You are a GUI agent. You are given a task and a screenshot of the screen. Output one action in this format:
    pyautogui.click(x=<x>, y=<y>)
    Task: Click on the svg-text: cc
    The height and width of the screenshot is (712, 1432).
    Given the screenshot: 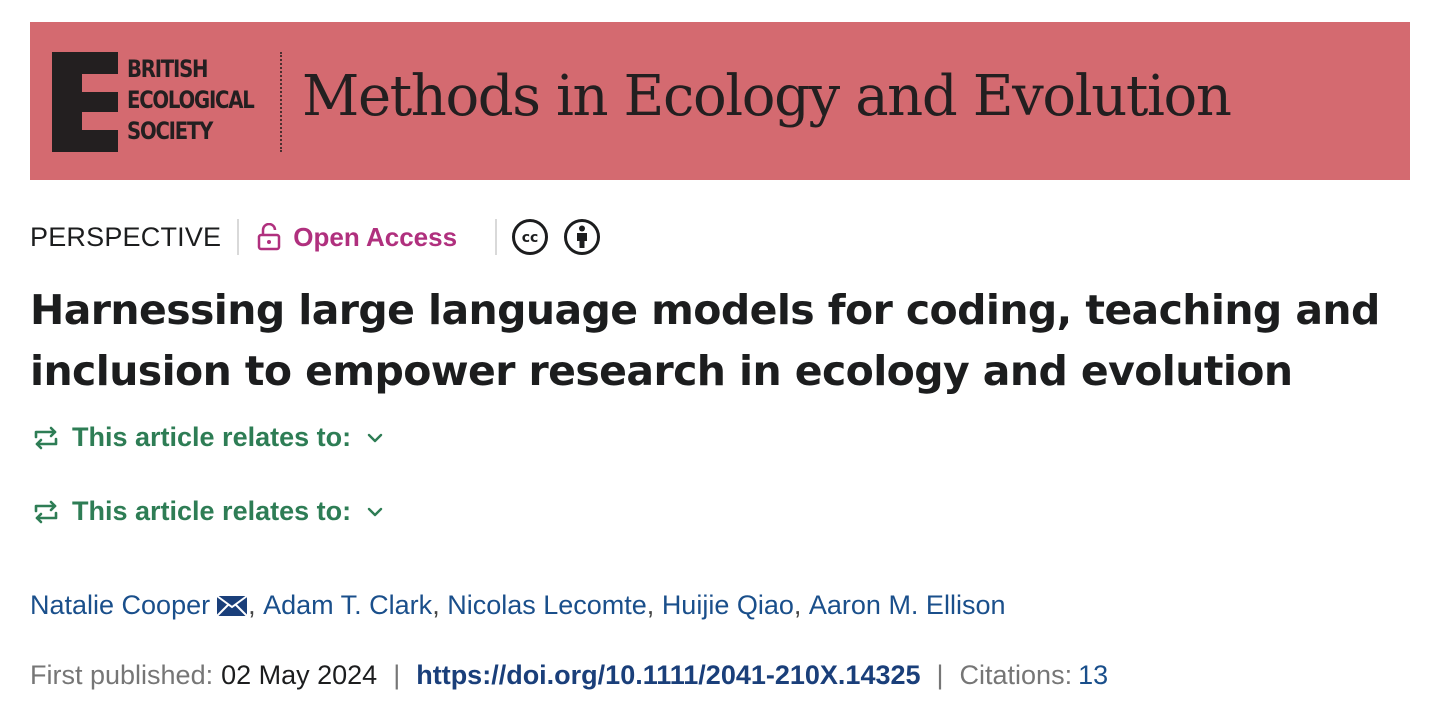 What is the action you would take?
    pyautogui.click(x=530, y=238)
    